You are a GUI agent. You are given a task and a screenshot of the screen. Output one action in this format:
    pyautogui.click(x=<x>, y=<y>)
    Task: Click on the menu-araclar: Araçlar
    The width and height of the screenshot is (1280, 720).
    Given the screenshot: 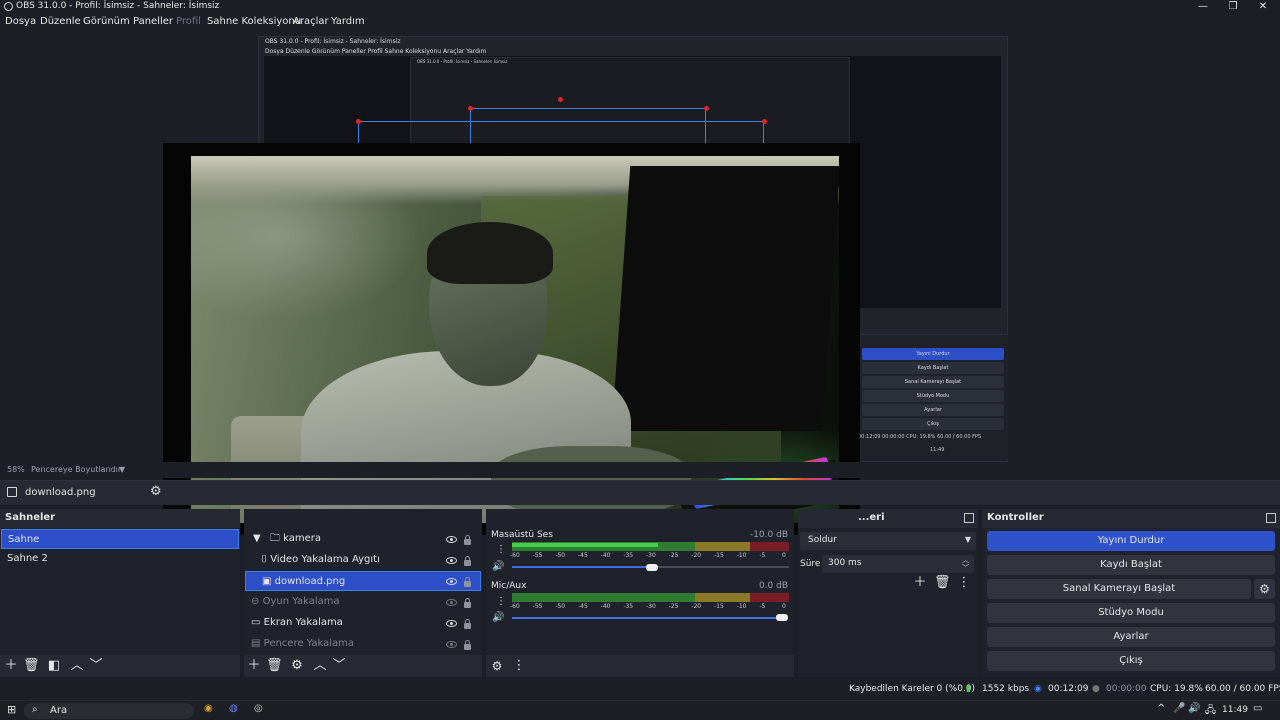 What is the action you would take?
    pyautogui.click(x=311, y=21)
    